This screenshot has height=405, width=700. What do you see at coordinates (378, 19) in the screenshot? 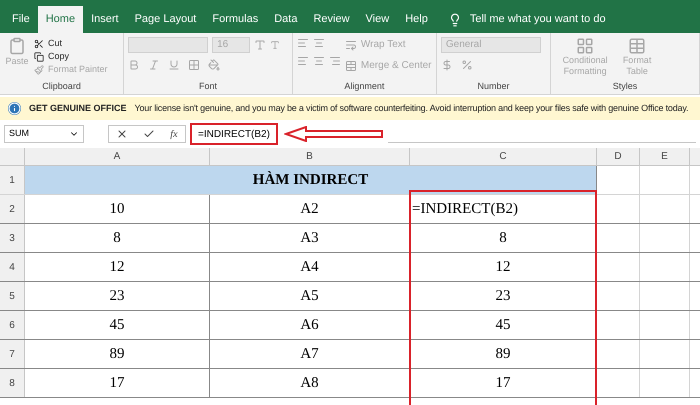
I see `ribbon-tab: View` at bounding box center [378, 19].